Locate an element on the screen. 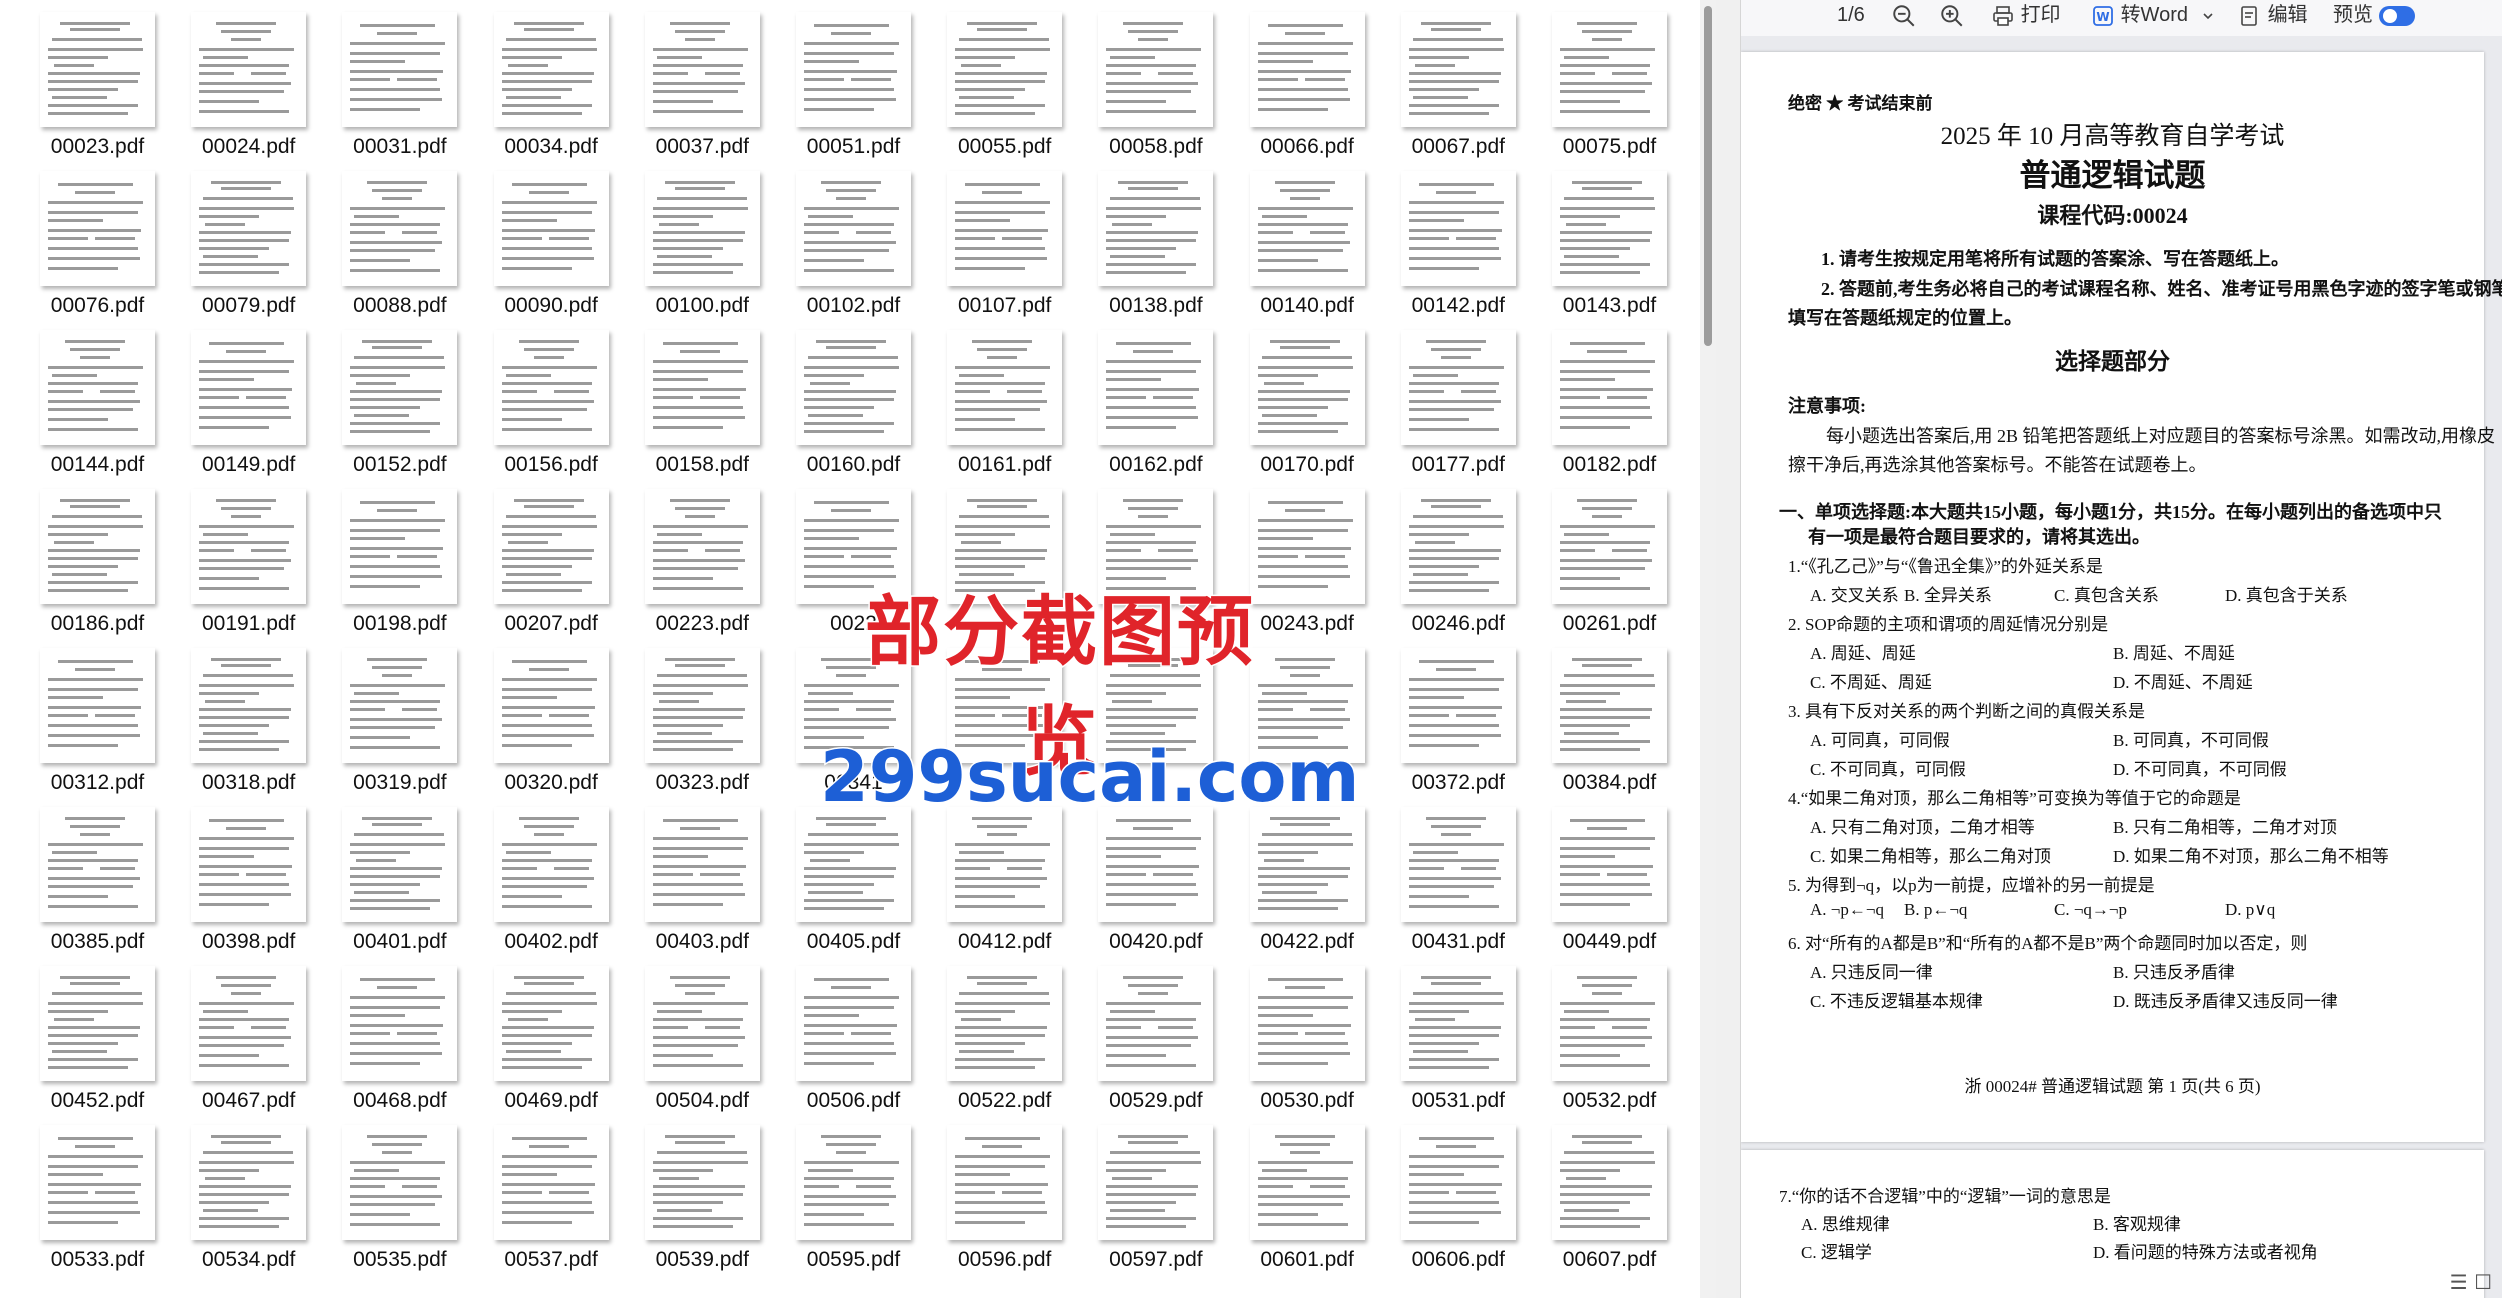 This screenshot has height=1298, width=2502. preview-toggle: 预览 is located at coordinates (2374, 18).